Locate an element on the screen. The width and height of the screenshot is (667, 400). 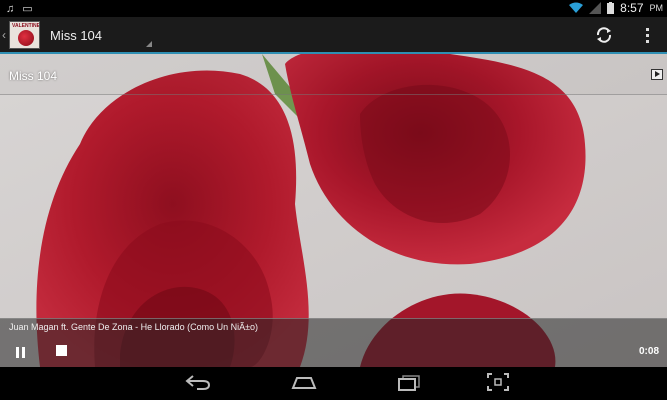
home-icon is located at coordinates (304, 382).